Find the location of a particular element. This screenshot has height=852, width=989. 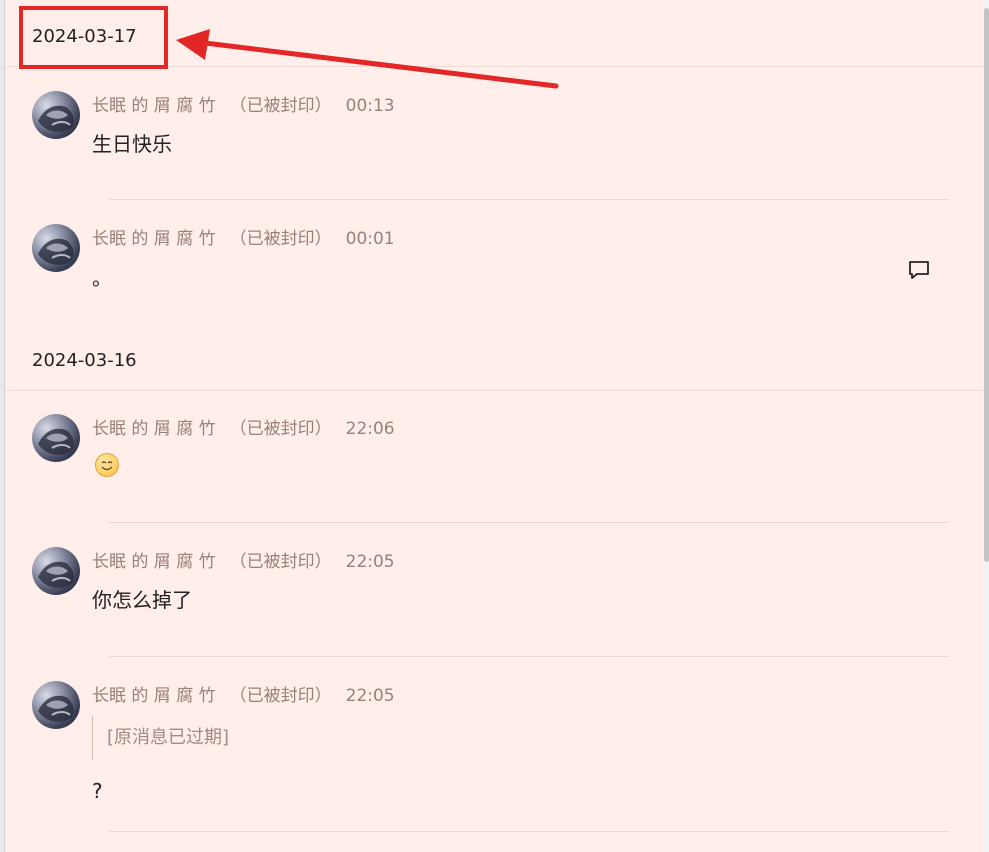

message-text: 。 is located at coordinates (102, 278).